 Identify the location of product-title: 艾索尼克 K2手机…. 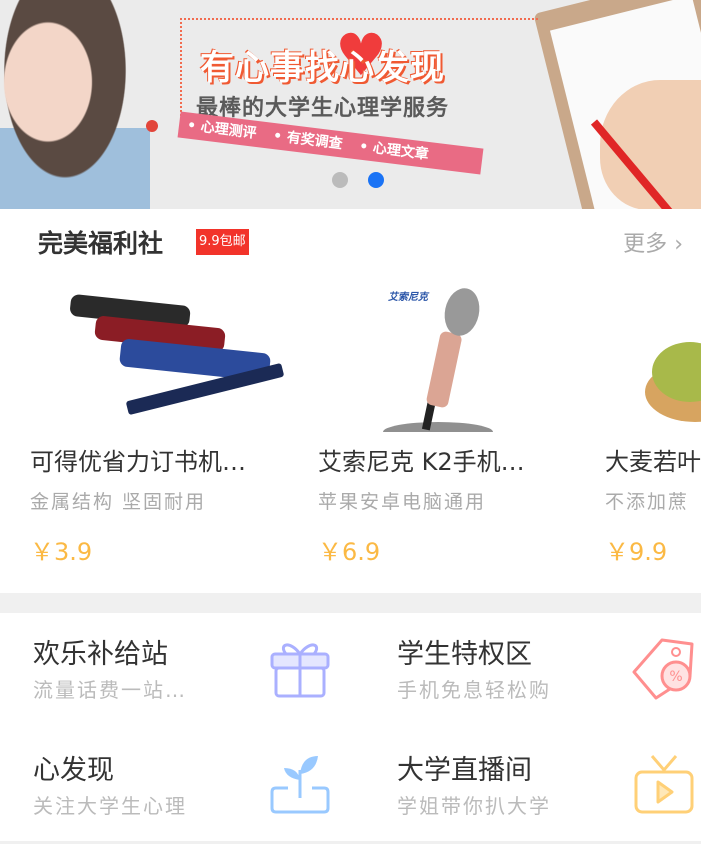
(421, 462).